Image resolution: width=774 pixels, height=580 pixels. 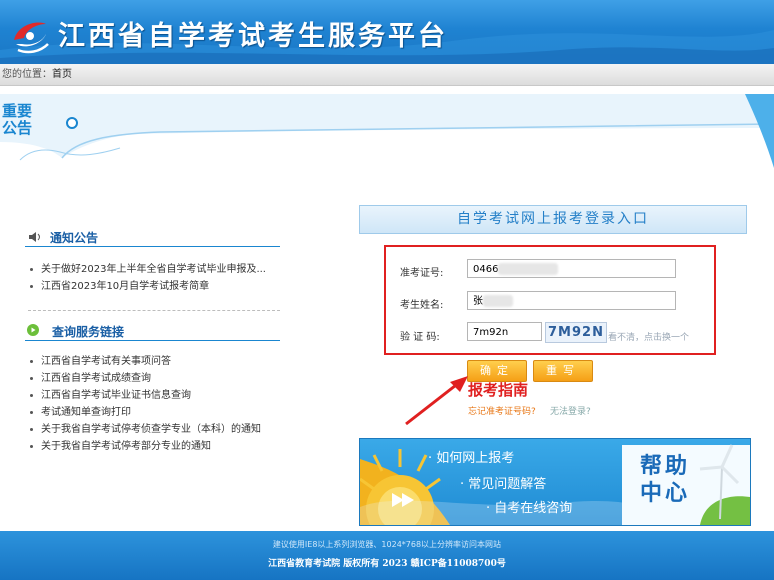 I want to click on captcha-label: 验 证 码:, so click(x=420, y=337).